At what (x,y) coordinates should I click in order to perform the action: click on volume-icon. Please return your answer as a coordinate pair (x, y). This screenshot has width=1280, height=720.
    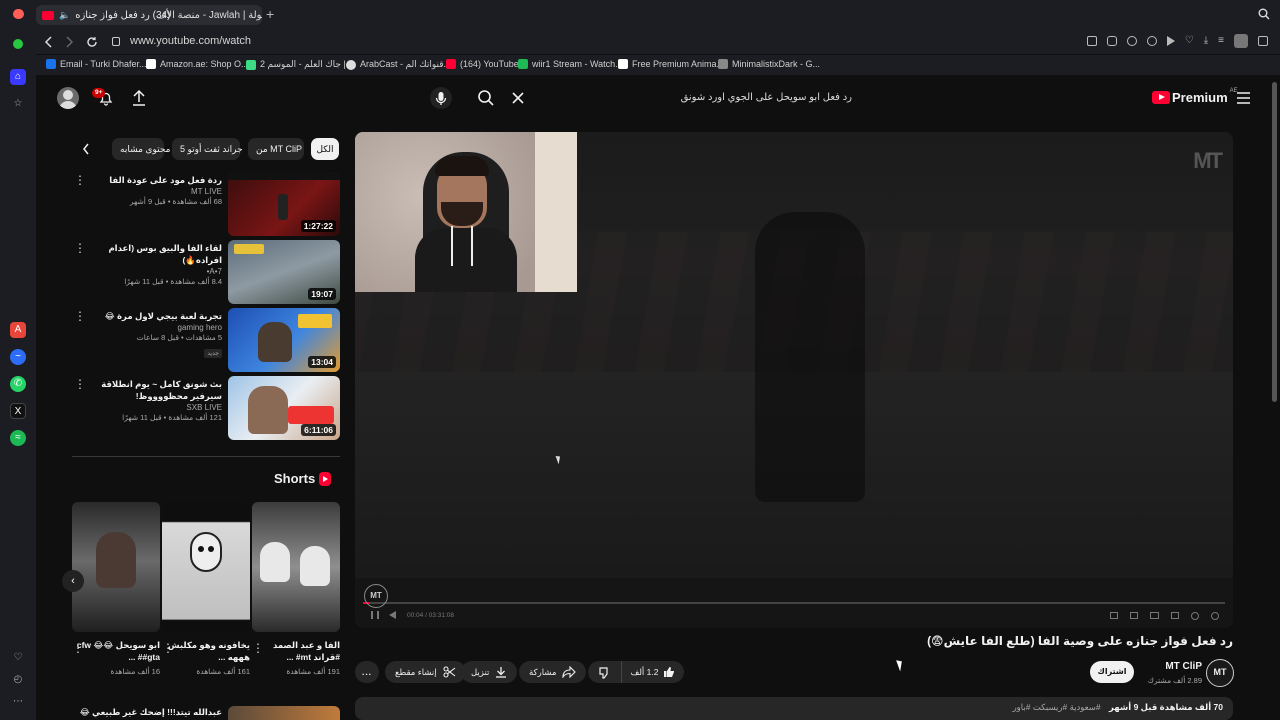
    Looking at the image, I should click on (392, 615).